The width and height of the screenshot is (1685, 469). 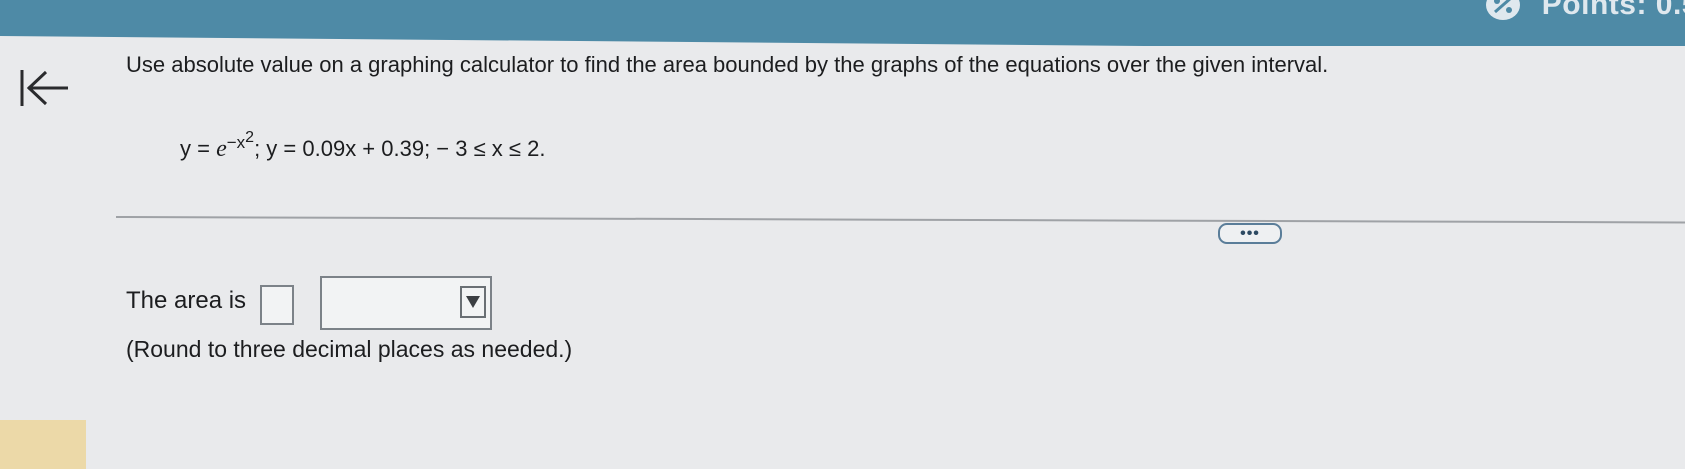 What do you see at coordinates (44, 88) in the screenshot?
I see `first-page-arrow-icon` at bounding box center [44, 88].